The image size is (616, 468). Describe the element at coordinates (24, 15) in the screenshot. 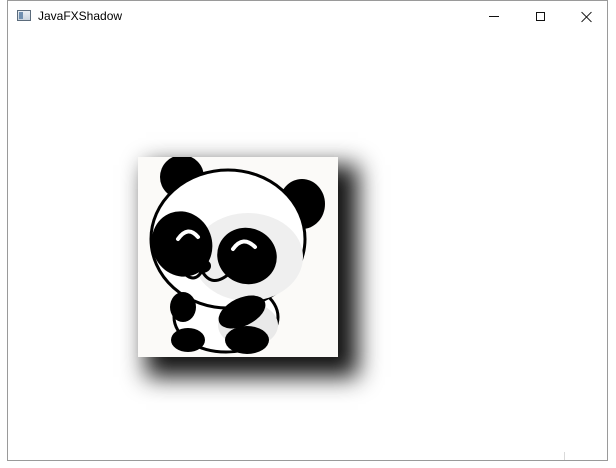

I see `app-icon` at that location.